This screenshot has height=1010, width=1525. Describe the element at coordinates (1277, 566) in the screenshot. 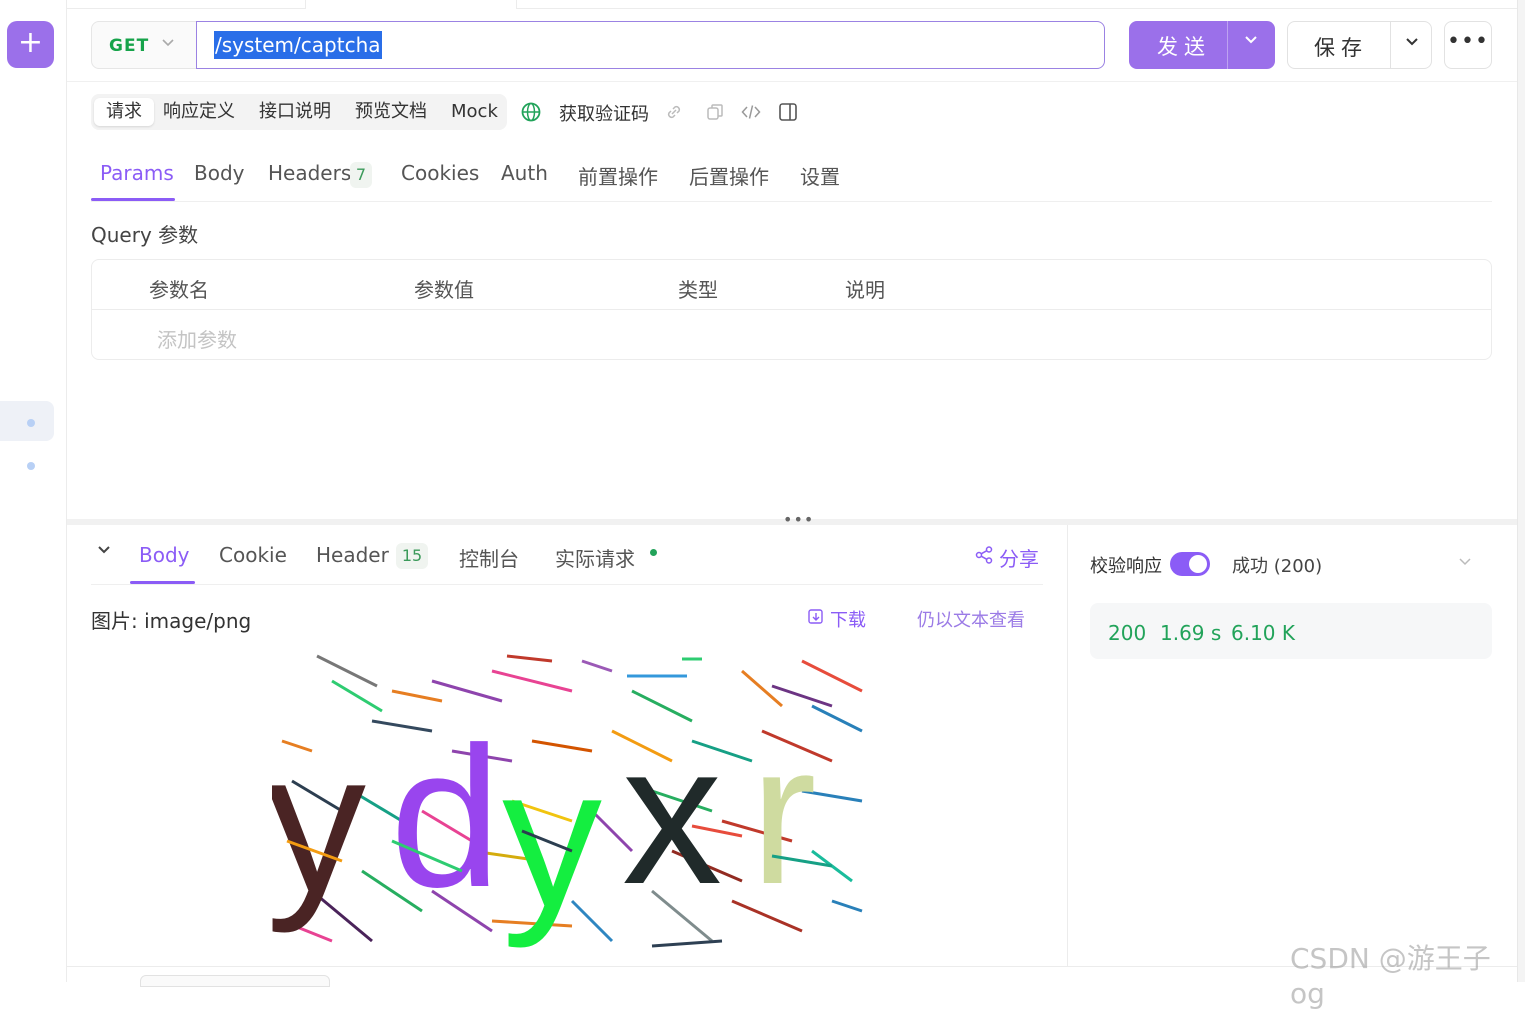

I see `response-status-text: 成功 (200)` at that location.